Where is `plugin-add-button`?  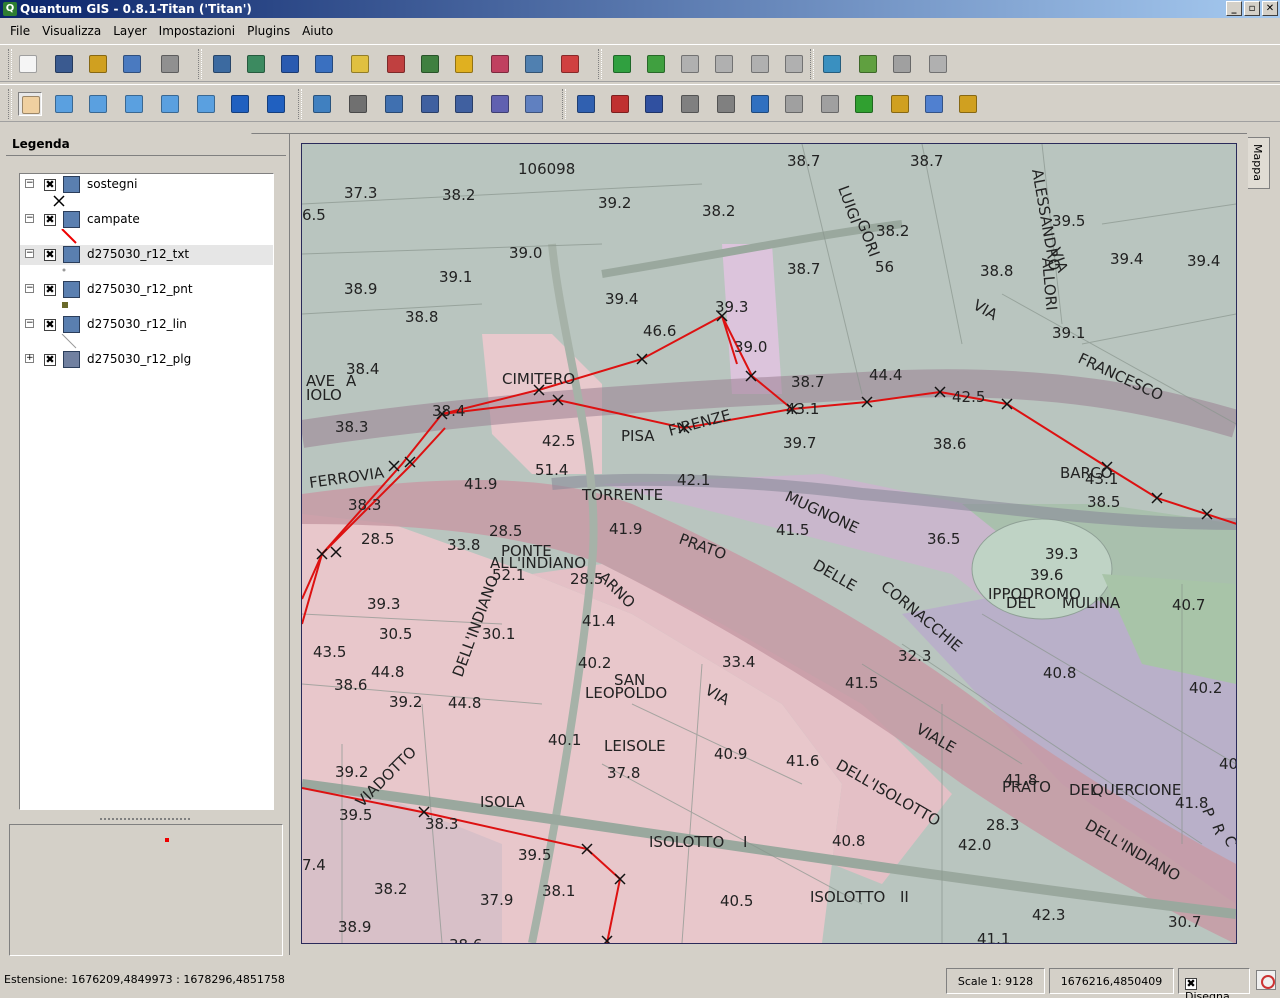 plugin-add-button is located at coordinates (868, 64).